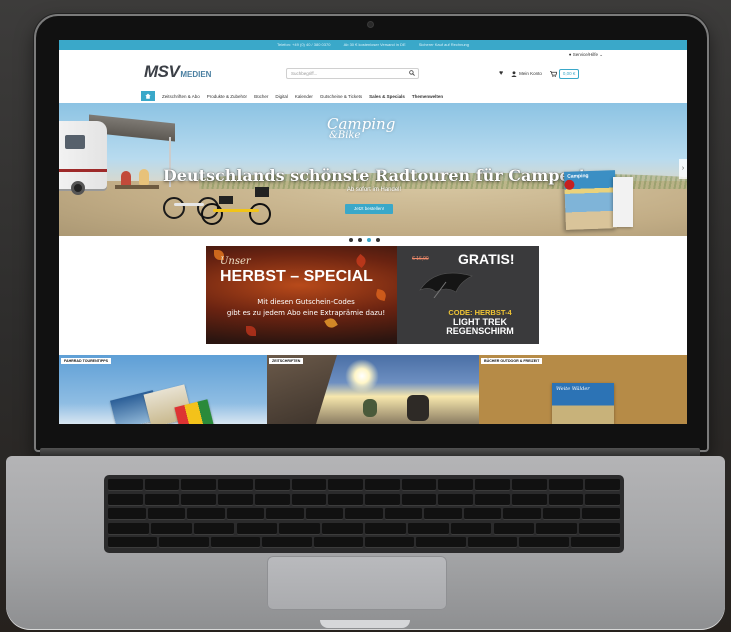  Describe the element at coordinates (78, 188) in the screenshot. I see `camper-wheel` at that location.